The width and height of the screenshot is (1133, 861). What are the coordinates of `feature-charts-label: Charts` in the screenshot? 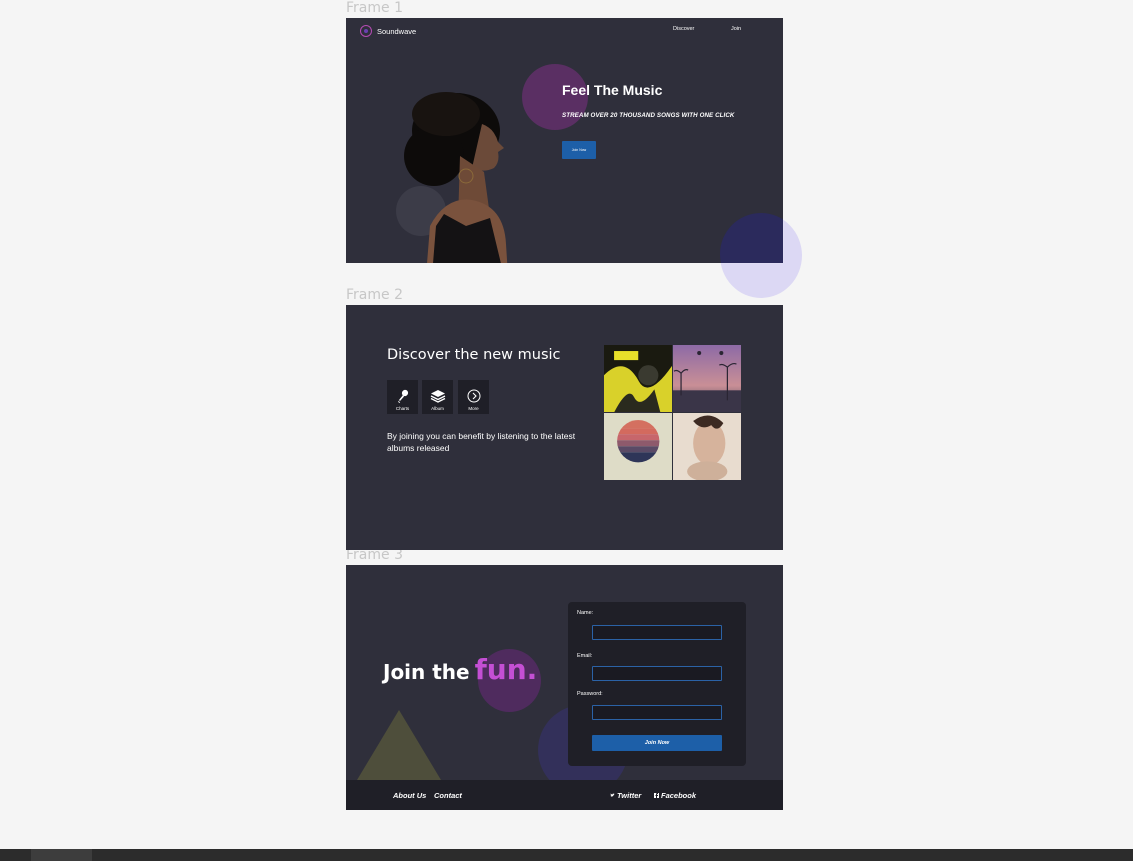 It's located at (402, 408).